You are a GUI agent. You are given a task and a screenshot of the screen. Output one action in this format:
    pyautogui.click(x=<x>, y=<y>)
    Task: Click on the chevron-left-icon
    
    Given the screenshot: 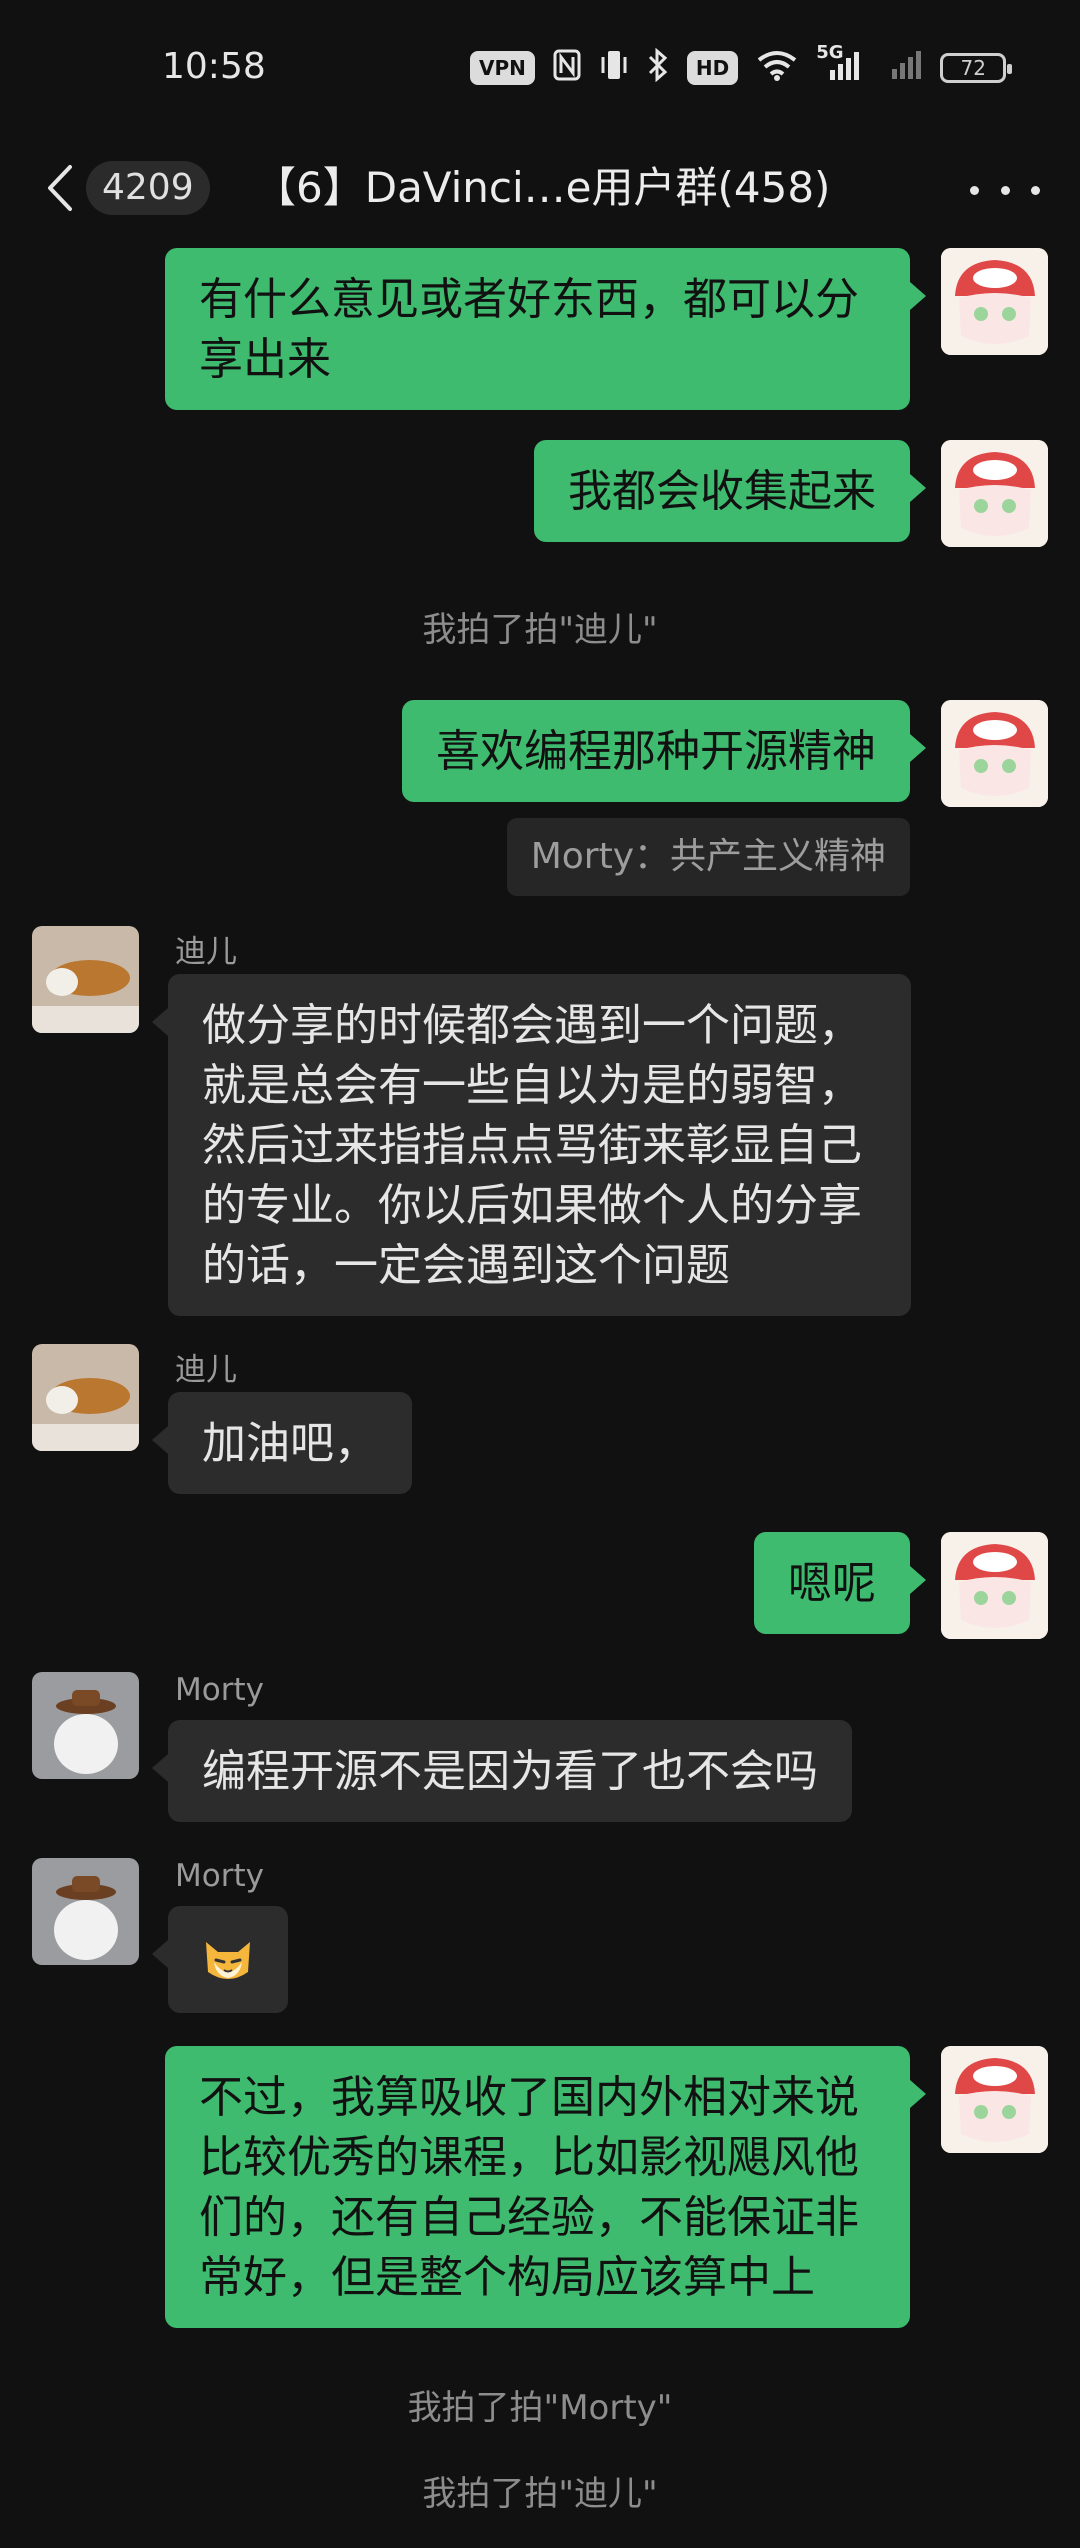 What is the action you would take?
    pyautogui.click(x=60, y=188)
    